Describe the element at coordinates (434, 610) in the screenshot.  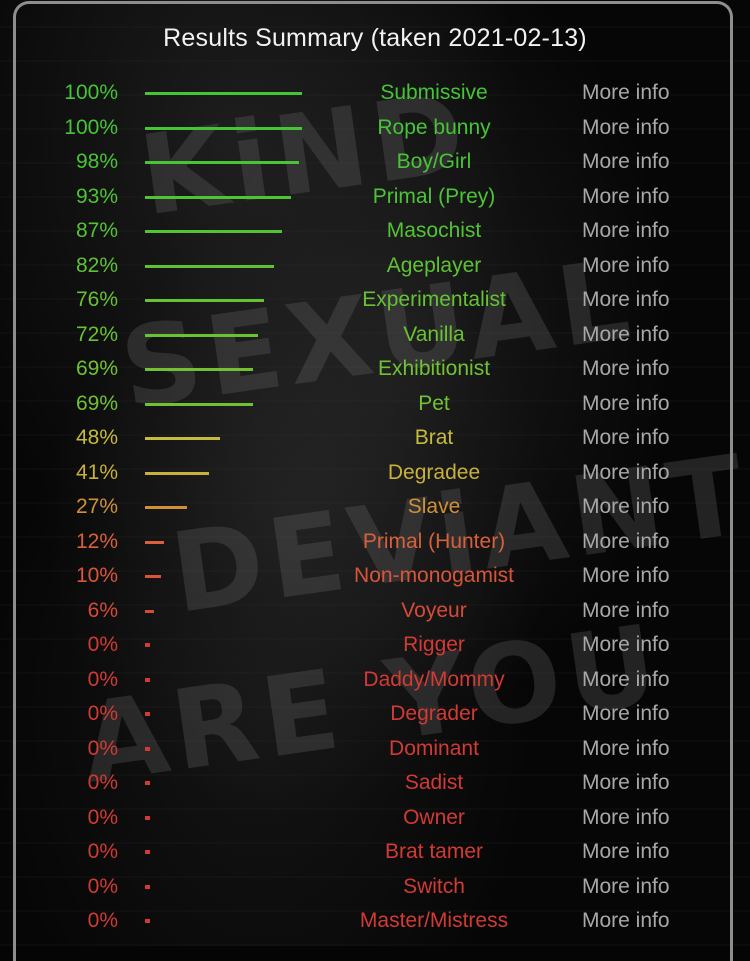
I see `result-name: Voyeur` at that location.